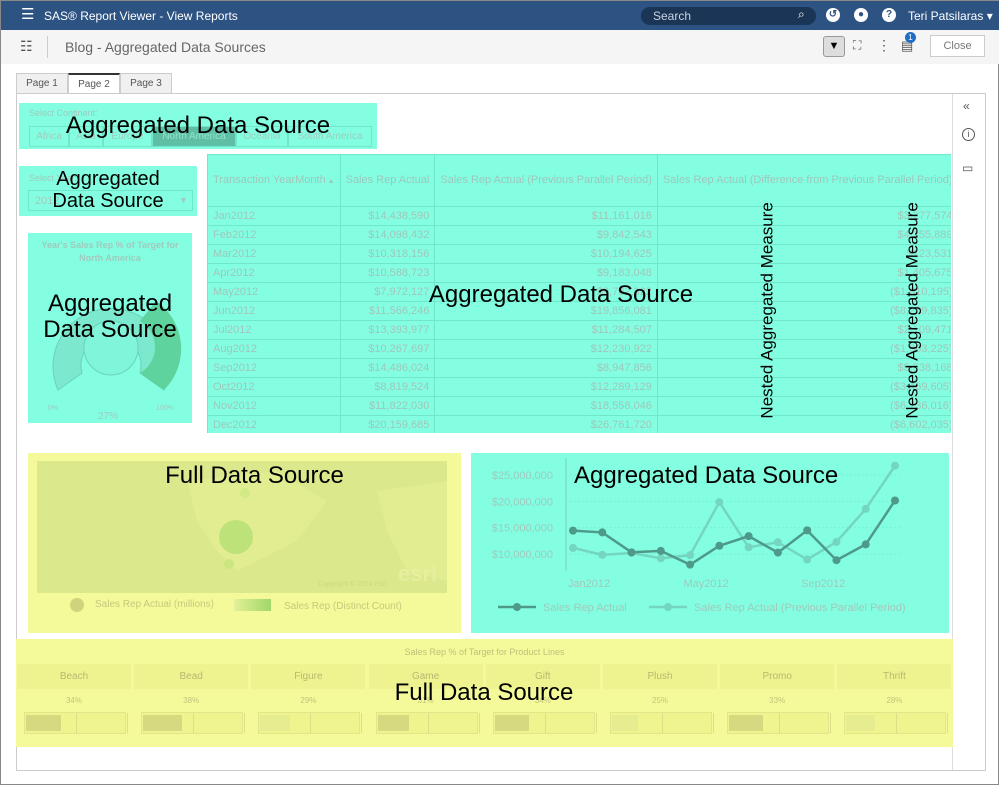  What do you see at coordinates (53, 408) in the screenshot?
I see `gauge-min-label: 0%` at bounding box center [53, 408].